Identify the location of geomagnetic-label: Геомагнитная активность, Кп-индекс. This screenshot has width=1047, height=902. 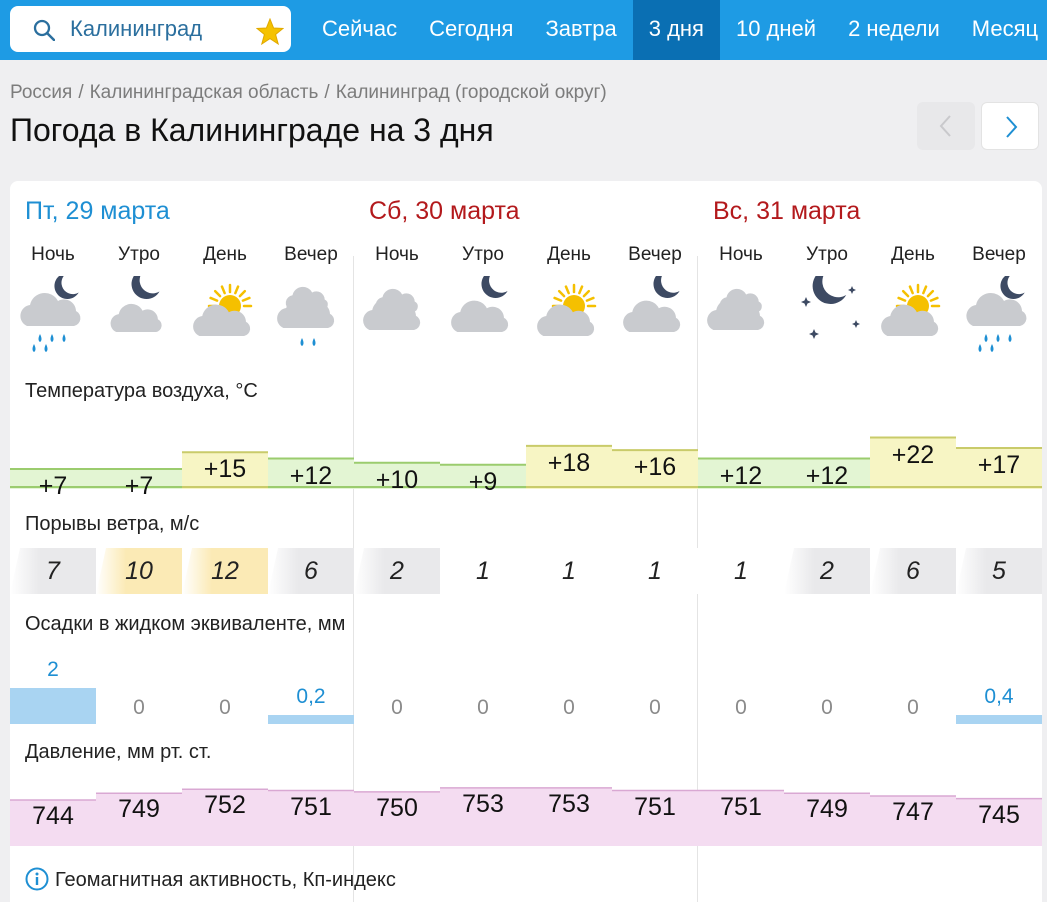
(225, 880).